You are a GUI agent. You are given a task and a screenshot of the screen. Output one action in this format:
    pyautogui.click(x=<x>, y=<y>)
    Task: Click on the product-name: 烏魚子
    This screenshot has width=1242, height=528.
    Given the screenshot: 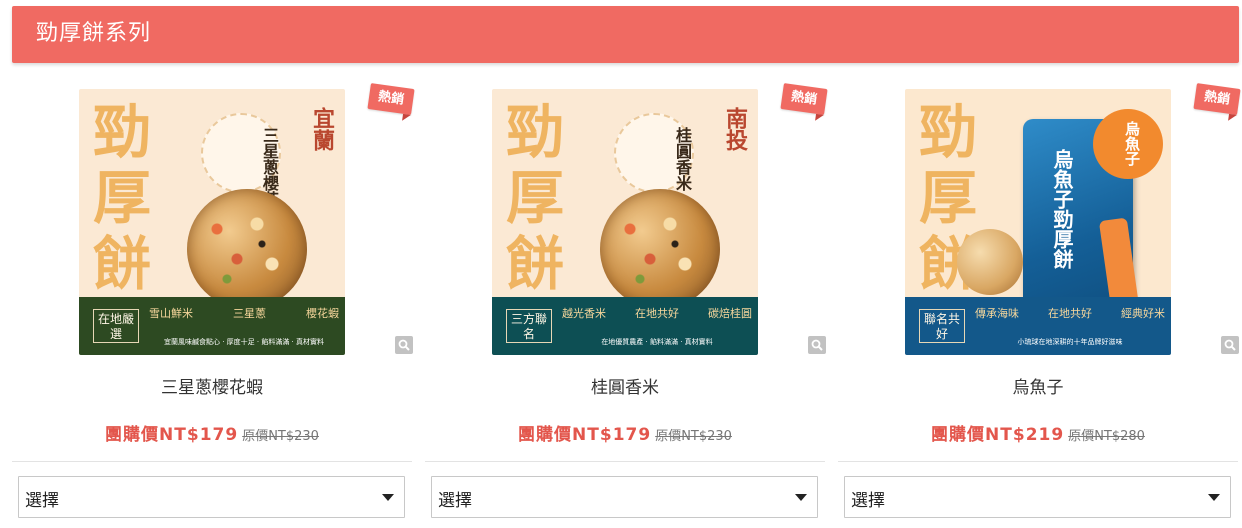 What is the action you would take?
    pyautogui.click(x=1038, y=388)
    